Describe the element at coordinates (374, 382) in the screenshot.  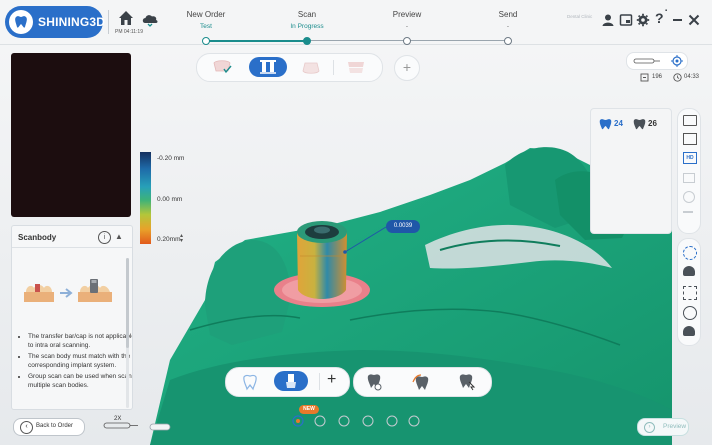
I see `lock-tooth-icon` at that location.